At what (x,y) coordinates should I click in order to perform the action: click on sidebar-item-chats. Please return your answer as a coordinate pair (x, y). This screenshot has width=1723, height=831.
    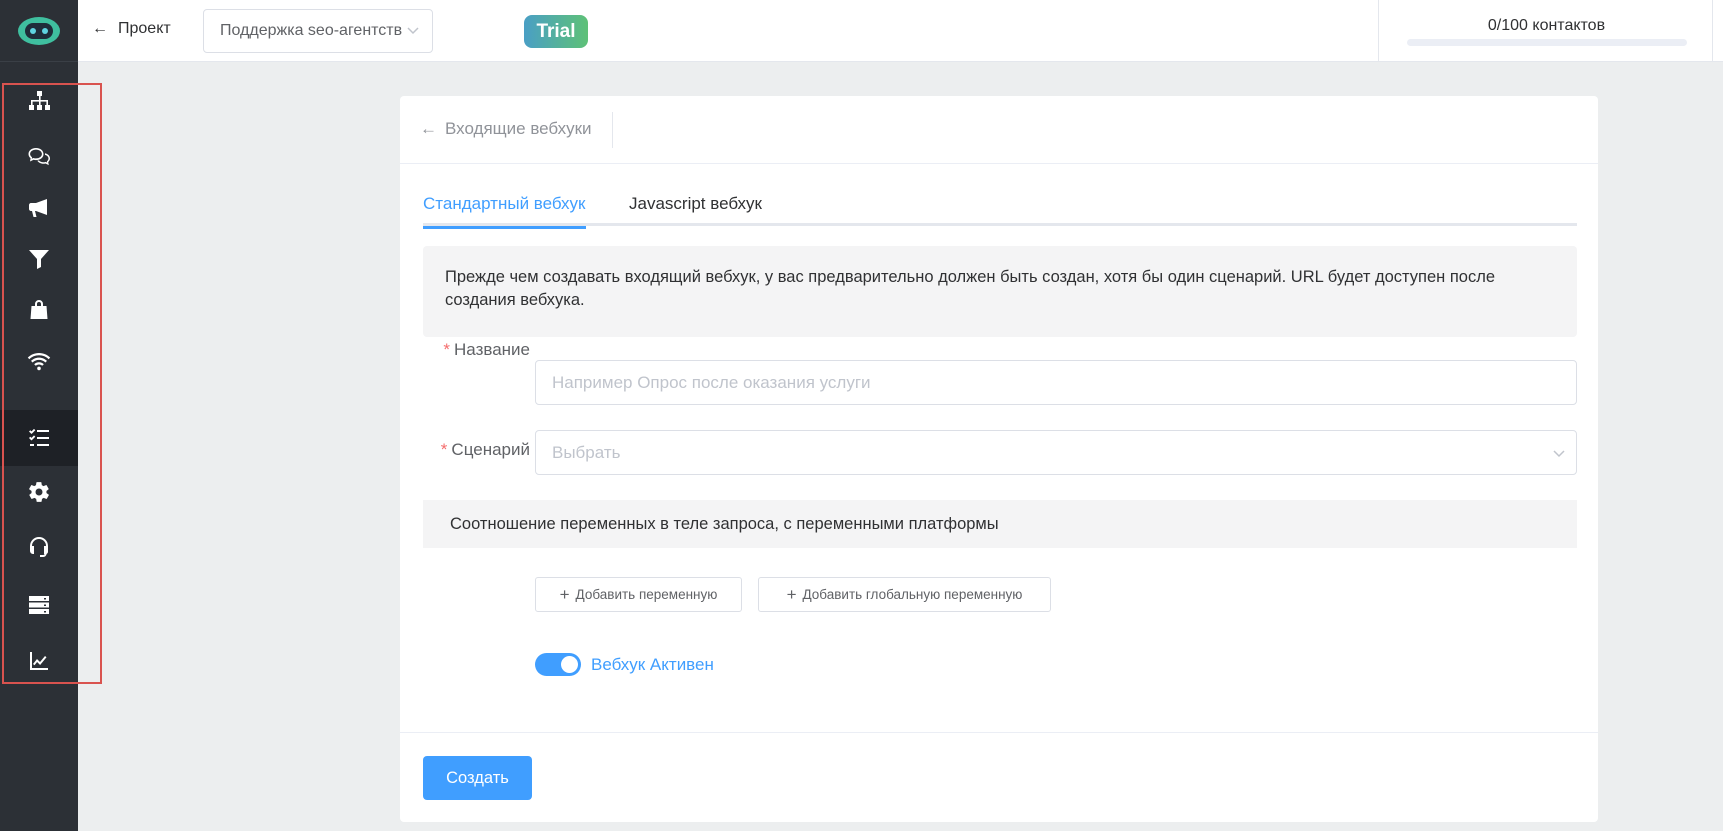
    Looking at the image, I should click on (39, 157).